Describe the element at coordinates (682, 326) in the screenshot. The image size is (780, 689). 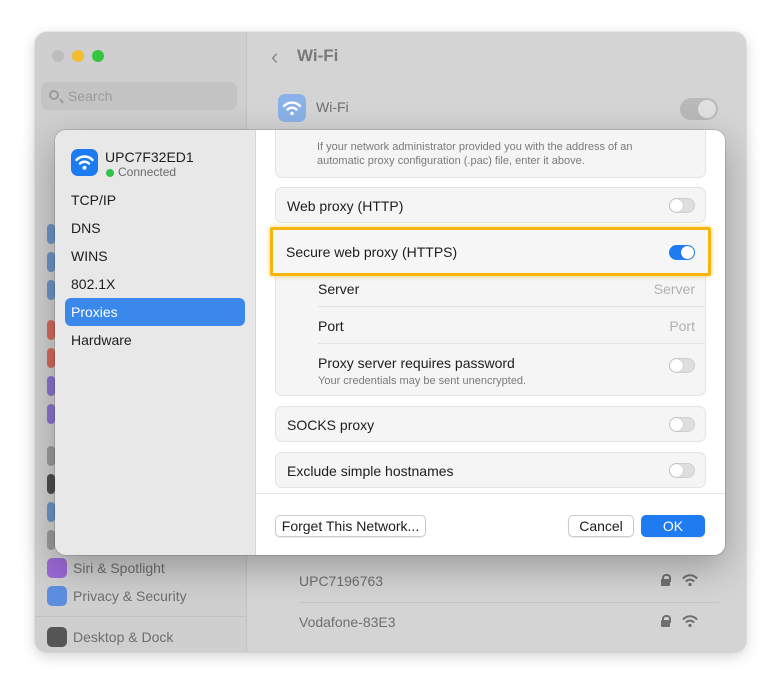
I see `port-input: Port` at that location.